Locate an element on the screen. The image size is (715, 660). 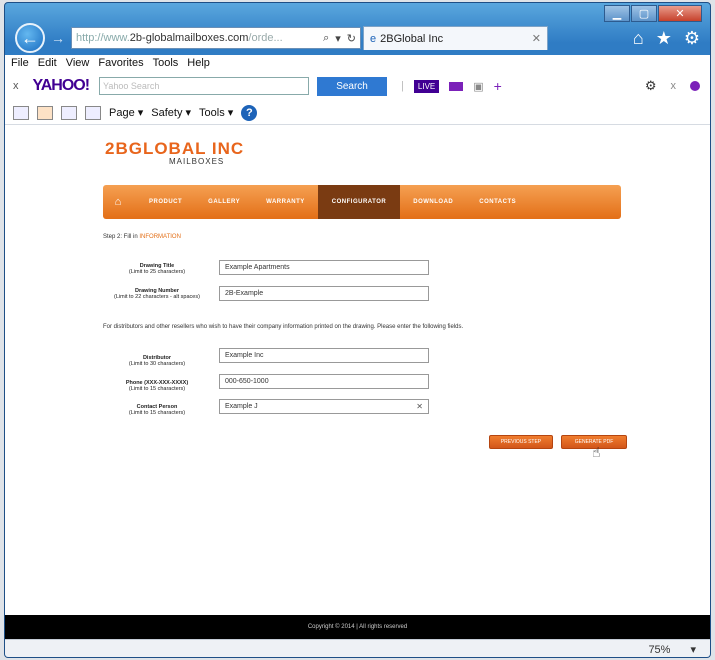
back-arrow-icon: ← is located at coordinates (30, 37).